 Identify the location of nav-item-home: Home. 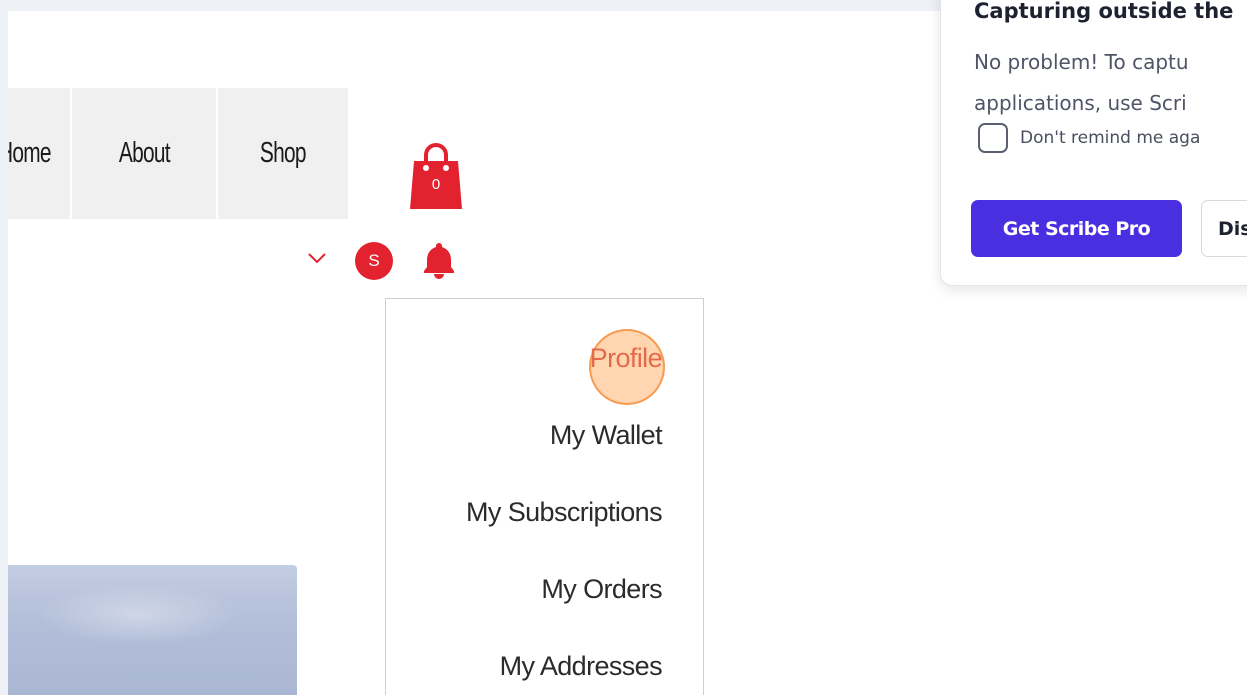
(39, 153).